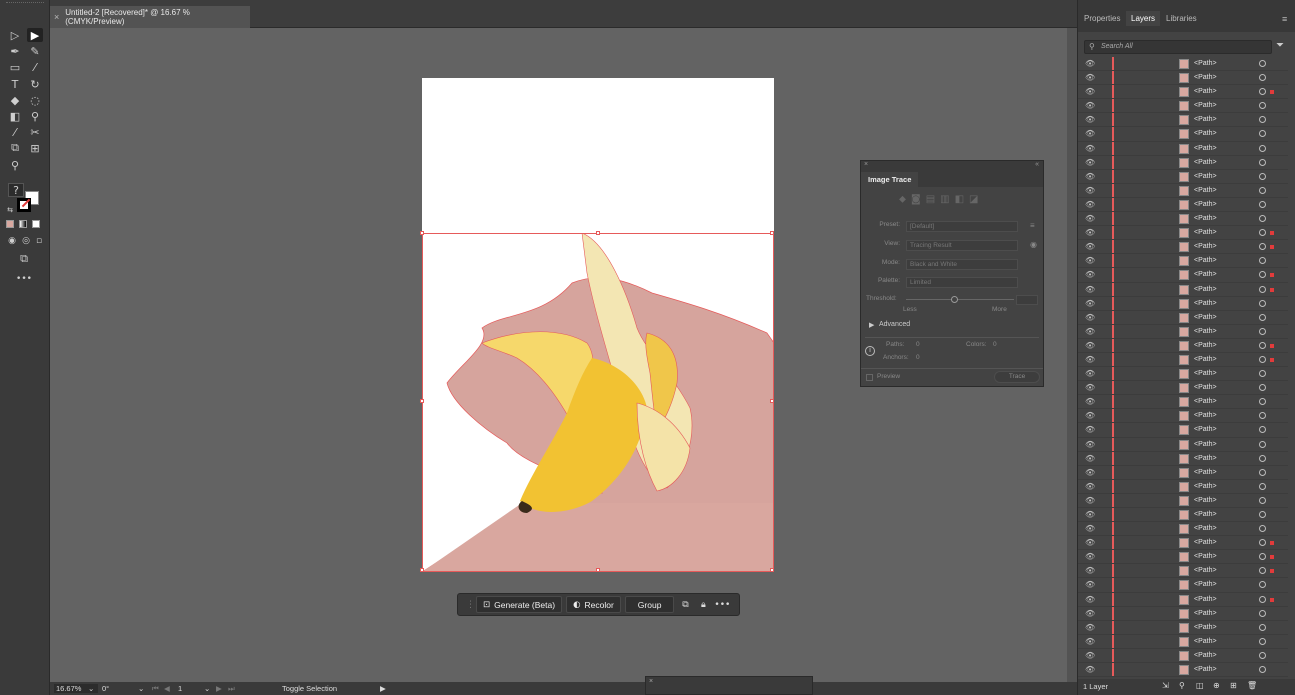 This screenshot has width=1295, height=695. What do you see at coordinates (941, 199) in the screenshot?
I see `trace-preset-icons: ⬥◙▤▥◧◪` at bounding box center [941, 199].